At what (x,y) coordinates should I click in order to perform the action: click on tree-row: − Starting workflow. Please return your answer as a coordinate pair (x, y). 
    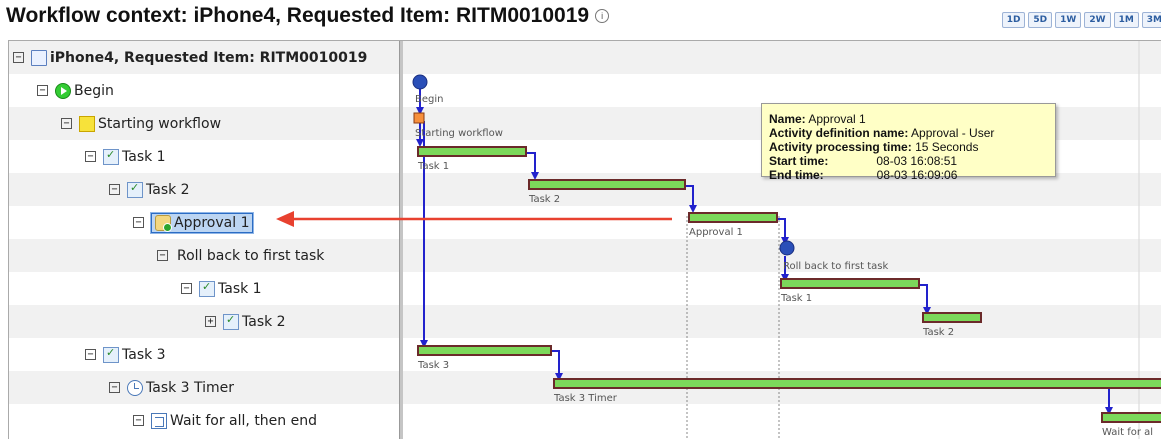
    Looking at the image, I should click on (230, 123).